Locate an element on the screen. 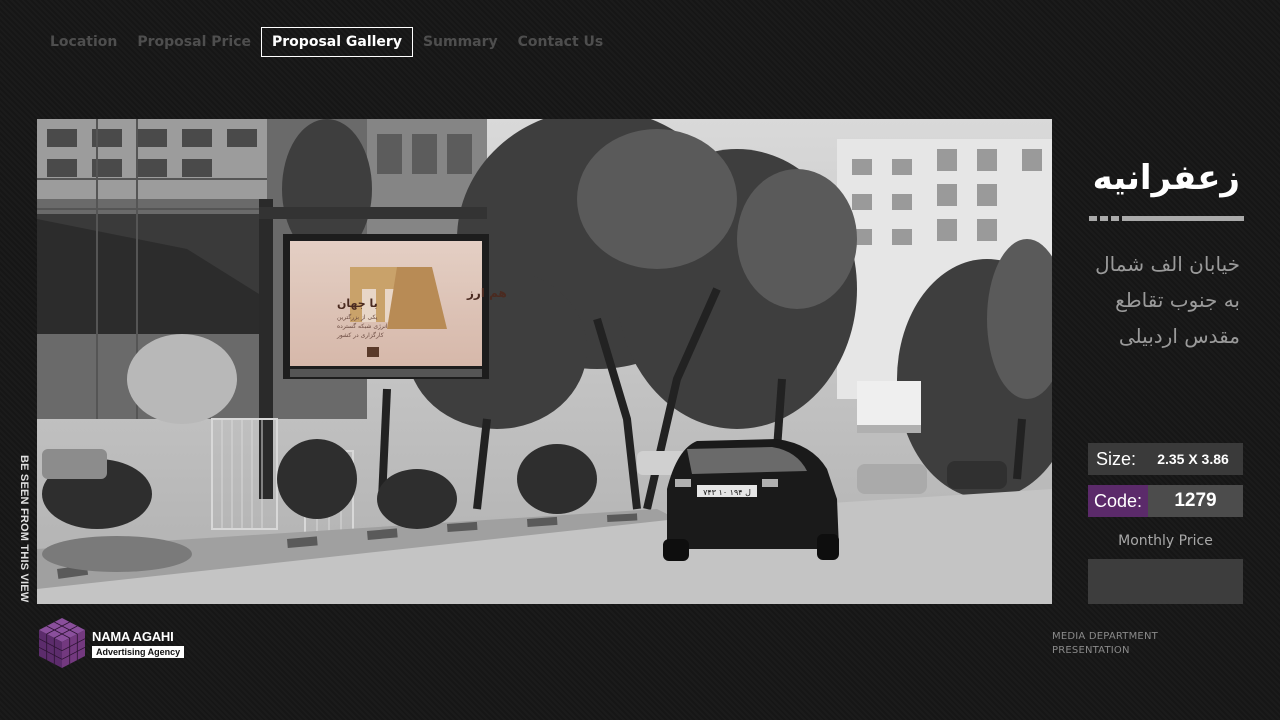 The width and height of the screenshot is (1280, 720). nav-summary: Summary is located at coordinates (460, 42).